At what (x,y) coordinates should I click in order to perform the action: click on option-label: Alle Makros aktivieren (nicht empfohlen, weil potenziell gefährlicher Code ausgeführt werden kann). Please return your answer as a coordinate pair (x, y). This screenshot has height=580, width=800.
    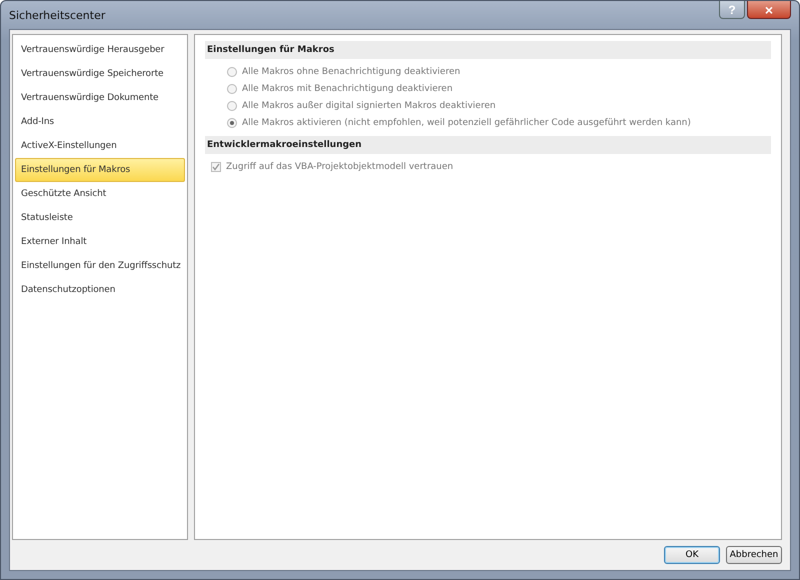
    Looking at the image, I should click on (466, 123).